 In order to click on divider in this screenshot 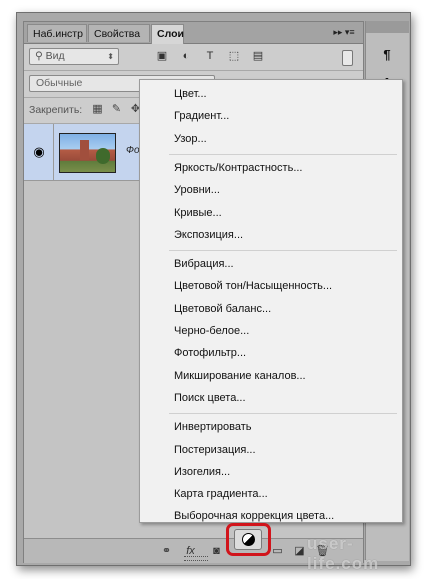, I will do `click(53, 152)`.